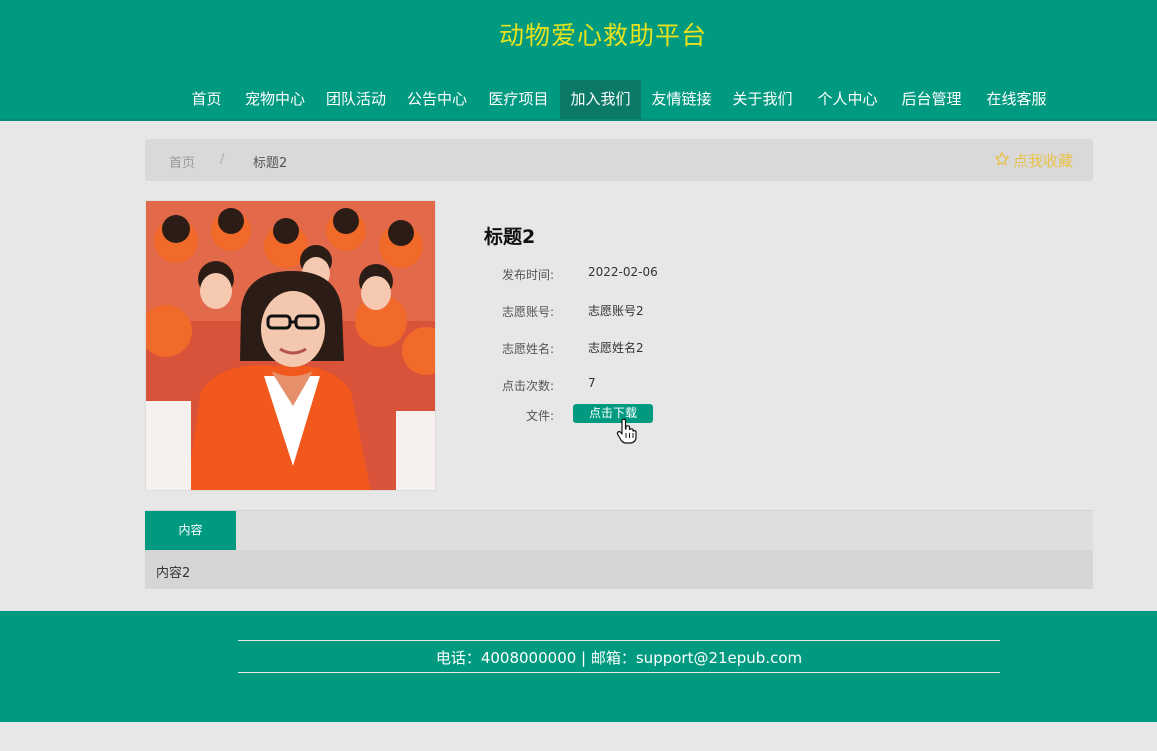 The image size is (1157, 751). I want to click on star-outline-icon, so click(1002, 161).